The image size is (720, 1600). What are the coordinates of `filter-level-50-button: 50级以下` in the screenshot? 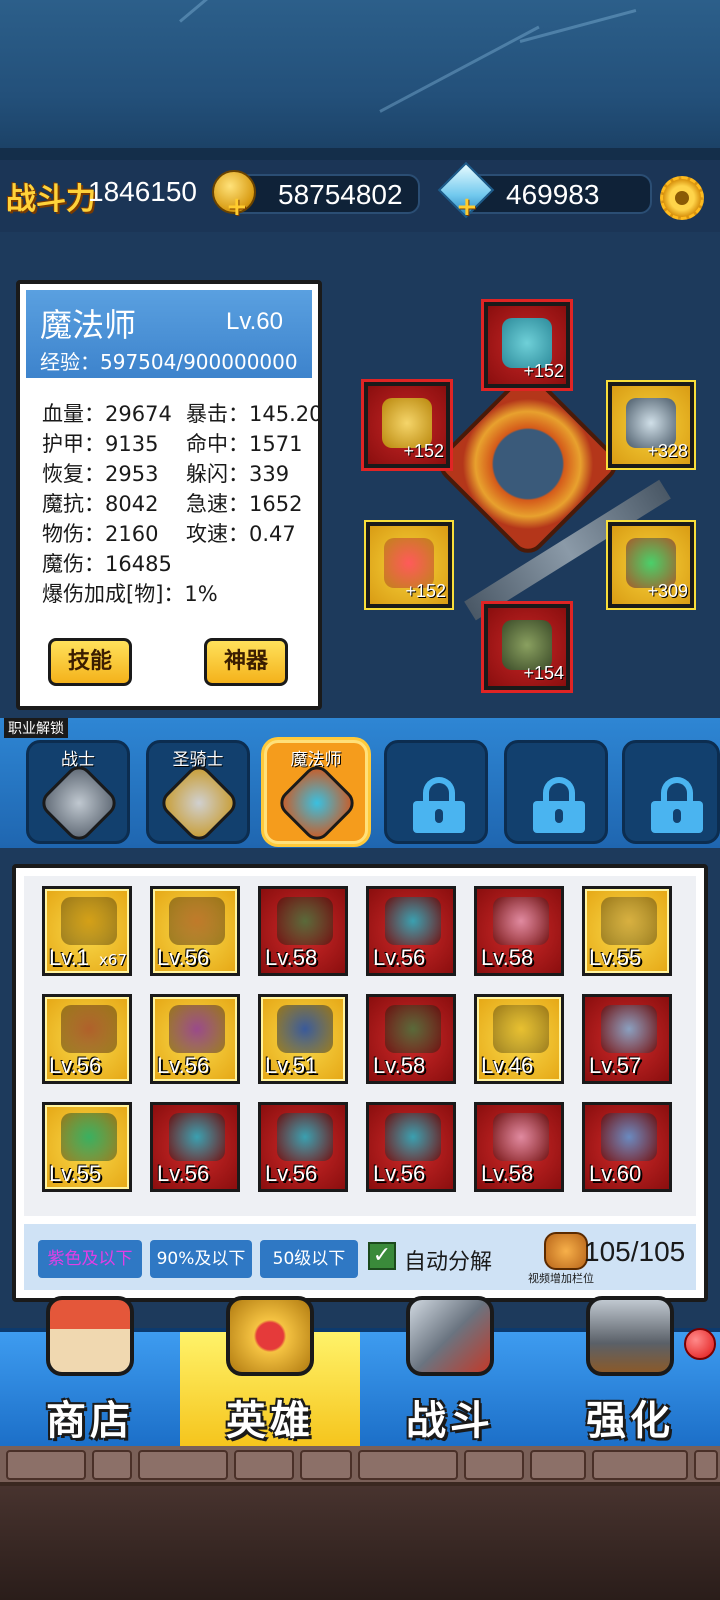 It's located at (309, 1259).